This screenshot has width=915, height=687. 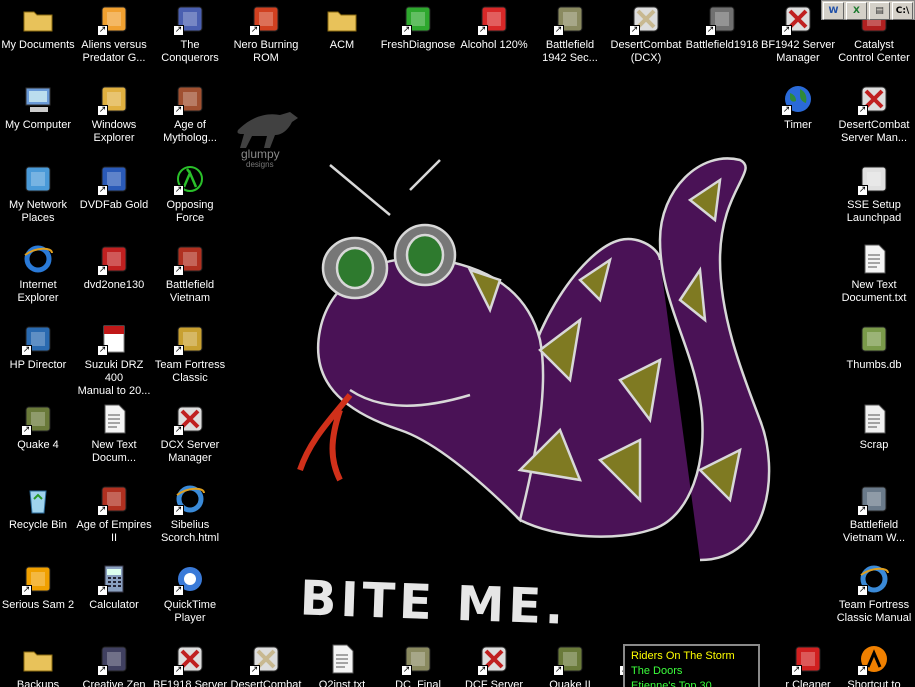 I want to click on freshdiagnose-icon: ↗, so click(x=417, y=19).